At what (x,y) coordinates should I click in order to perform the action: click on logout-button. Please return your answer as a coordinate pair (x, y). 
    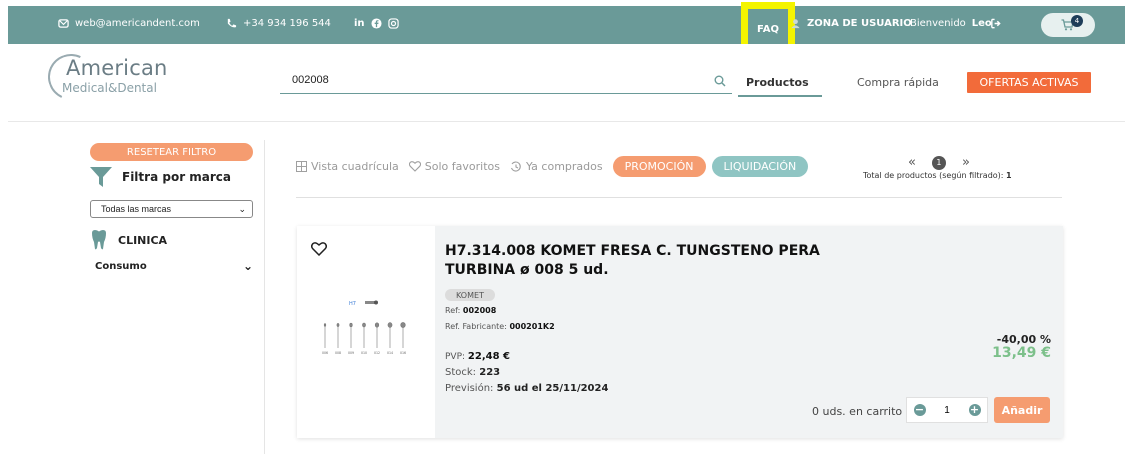
    Looking at the image, I should click on (995, 23).